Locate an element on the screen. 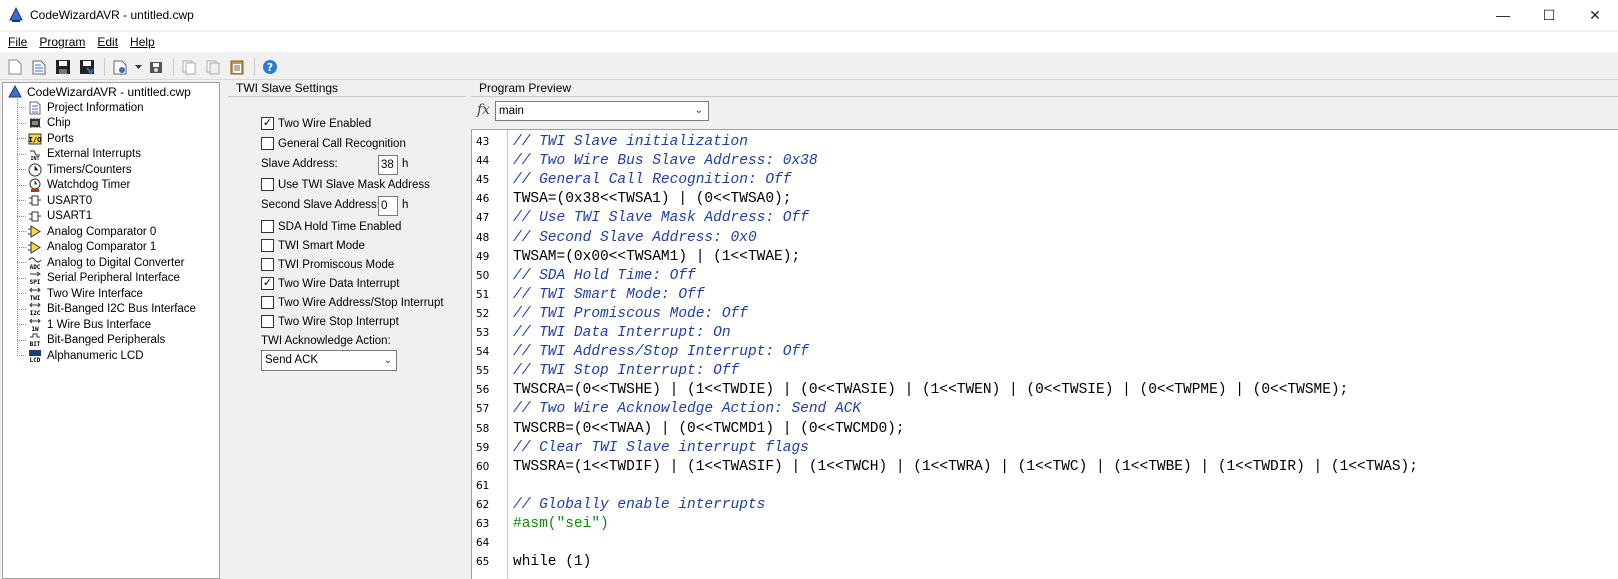 The width and height of the screenshot is (1618, 579). general-call-recognition-checkbox: General Call Recognition is located at coordinates (333, 143).